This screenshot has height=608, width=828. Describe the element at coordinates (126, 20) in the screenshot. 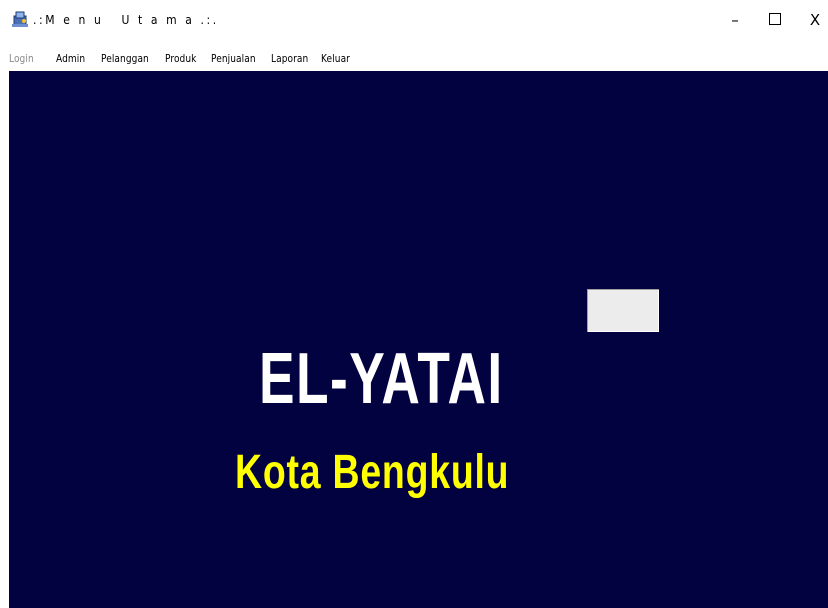

I see `window-title: .:M e n u U t a m a .:.` at that location.